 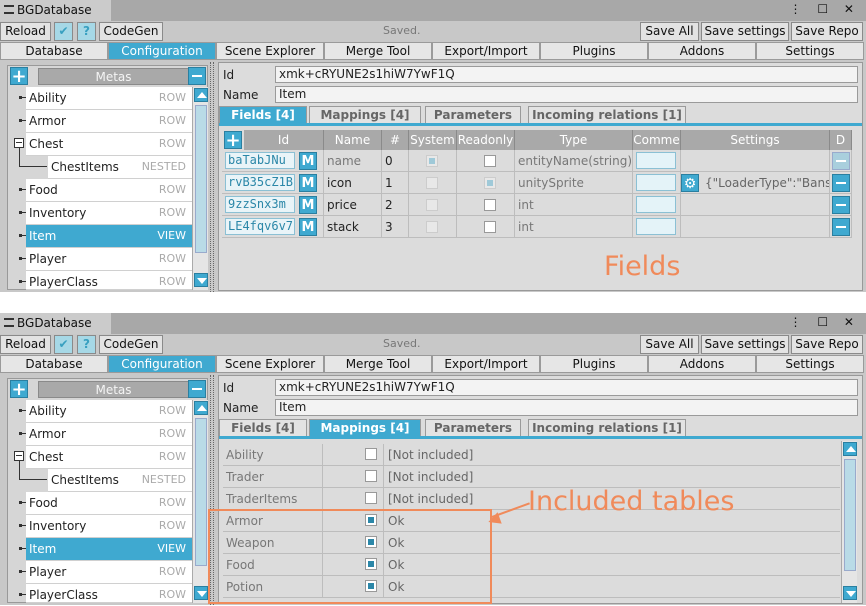 I want to click on mappings-scrollbar, so click(x=849, y=522).